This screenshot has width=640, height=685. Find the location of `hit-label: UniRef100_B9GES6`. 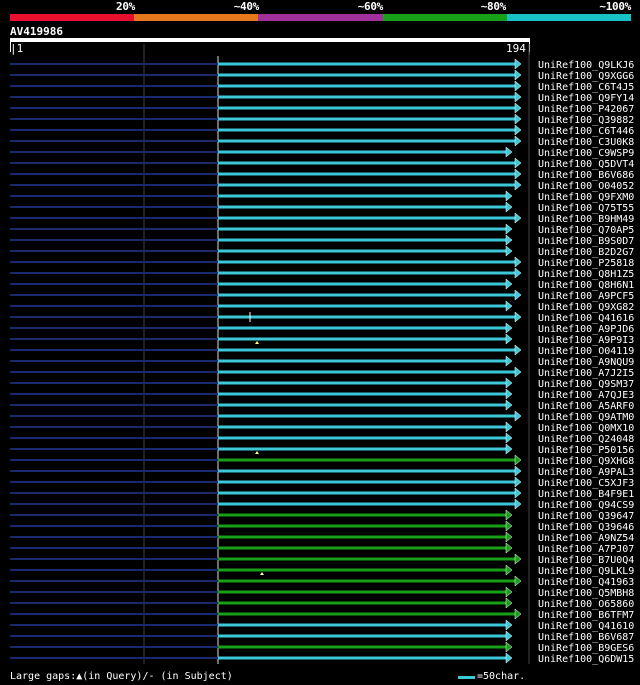

hit-label: UniRef100_B9GES6 is located at coordinates (586, 648).